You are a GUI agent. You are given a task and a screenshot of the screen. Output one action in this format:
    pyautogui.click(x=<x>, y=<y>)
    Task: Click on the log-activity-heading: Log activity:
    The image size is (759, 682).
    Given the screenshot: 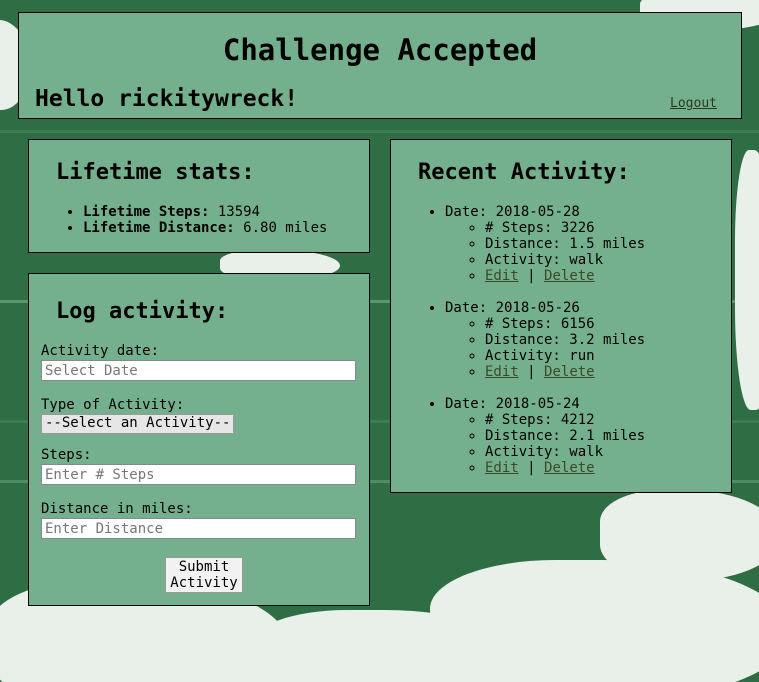 What is the action you would take?
    pyautogui.click(x=142, y=311)
    